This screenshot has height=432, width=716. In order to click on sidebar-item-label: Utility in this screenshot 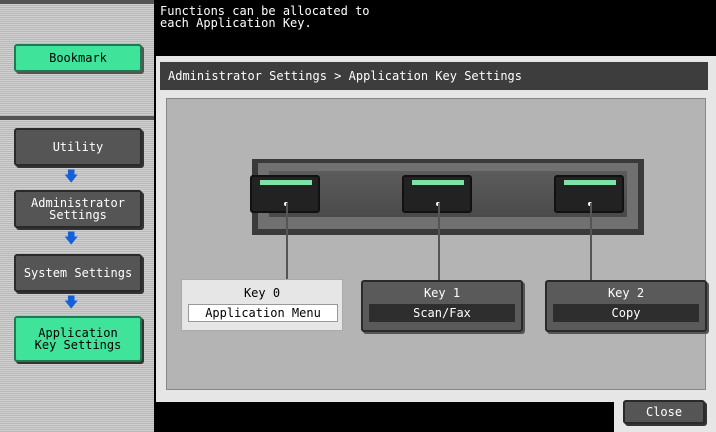, I will do `click(78, 147)`.